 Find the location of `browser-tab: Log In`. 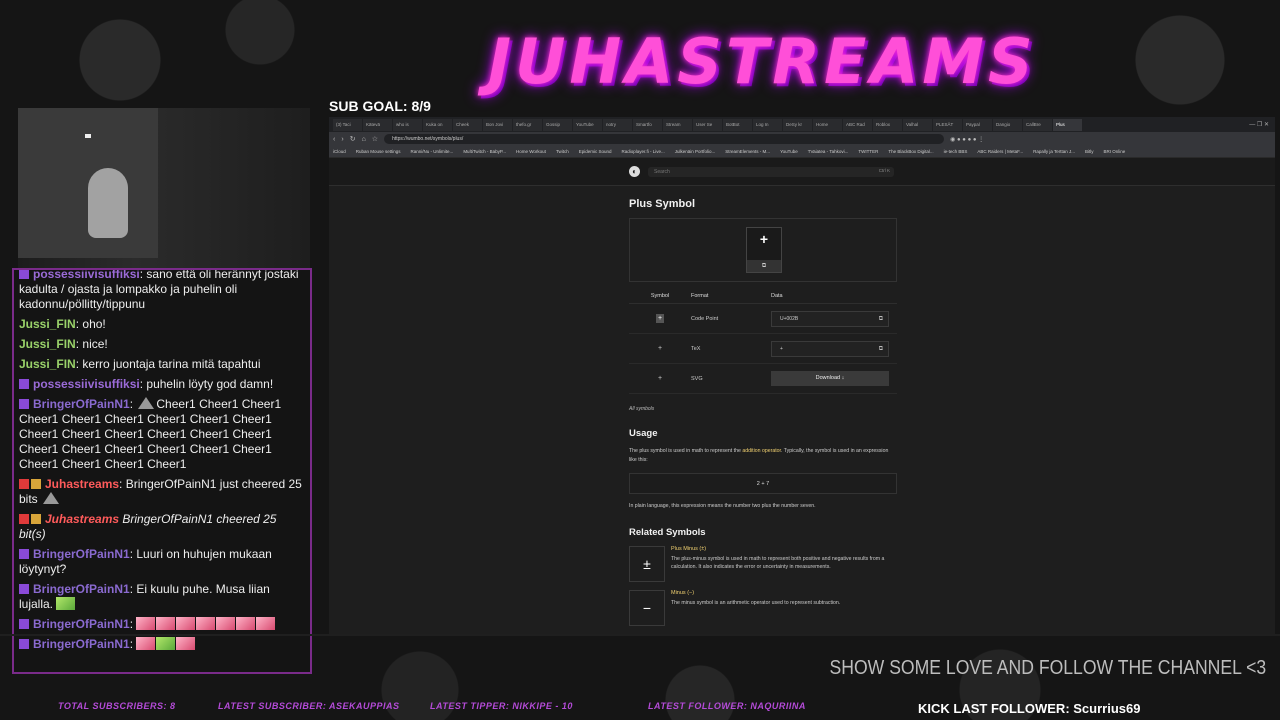

browser-tab: Log In is located at coordinates (767, 124).